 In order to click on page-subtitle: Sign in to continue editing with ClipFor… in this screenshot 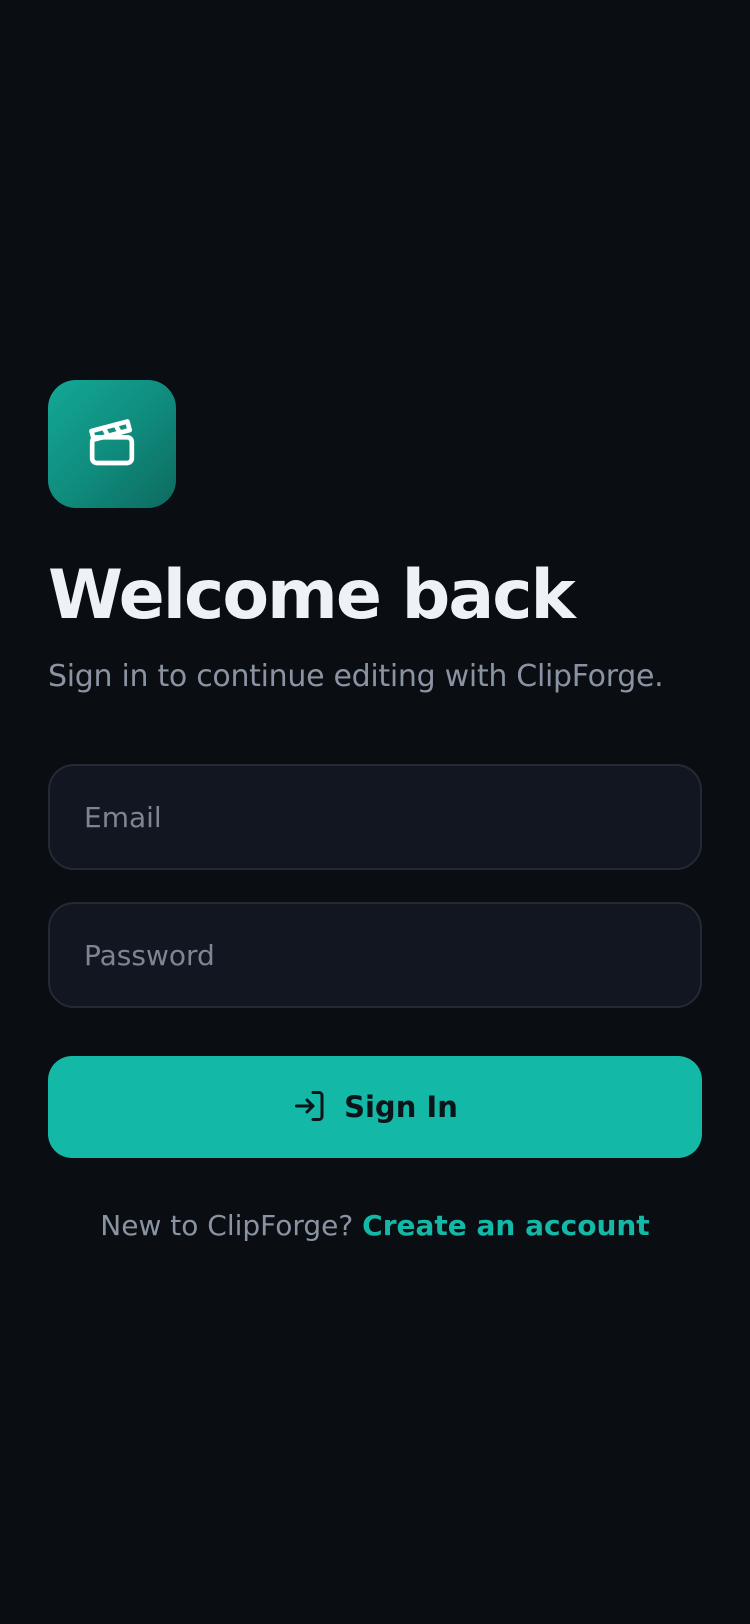, I will do `click(356, 676)`.